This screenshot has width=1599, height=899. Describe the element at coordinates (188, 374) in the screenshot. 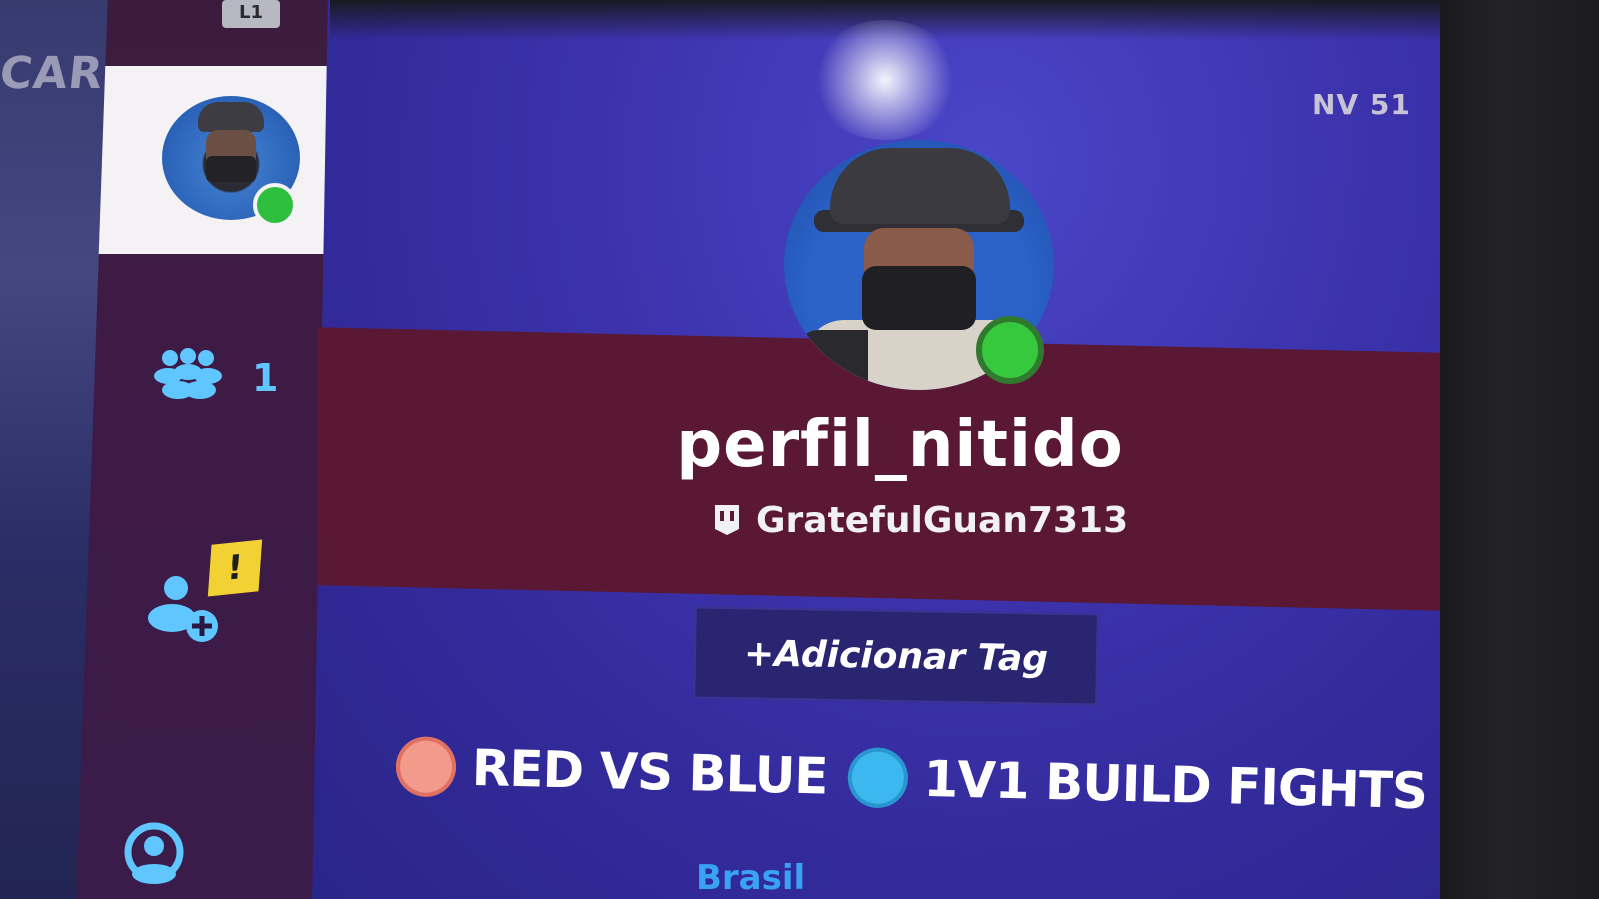

I see `friends-icon` at that location.